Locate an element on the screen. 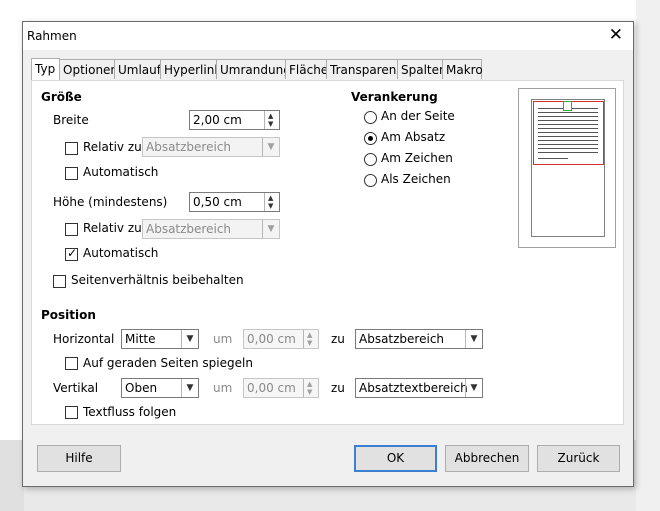 The height and width of the screenshot is (511, 660). auto-width-label: Automatisch is located at coordinates (121, 172).